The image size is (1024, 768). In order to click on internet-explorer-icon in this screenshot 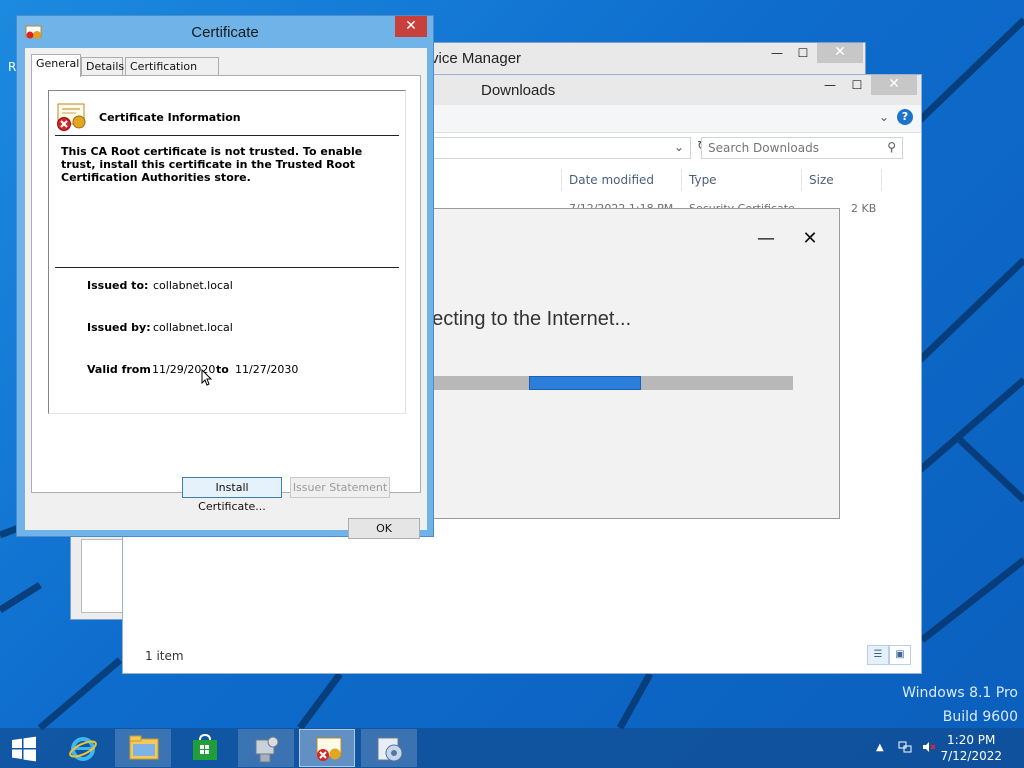, I will do `click(83, 749)`.